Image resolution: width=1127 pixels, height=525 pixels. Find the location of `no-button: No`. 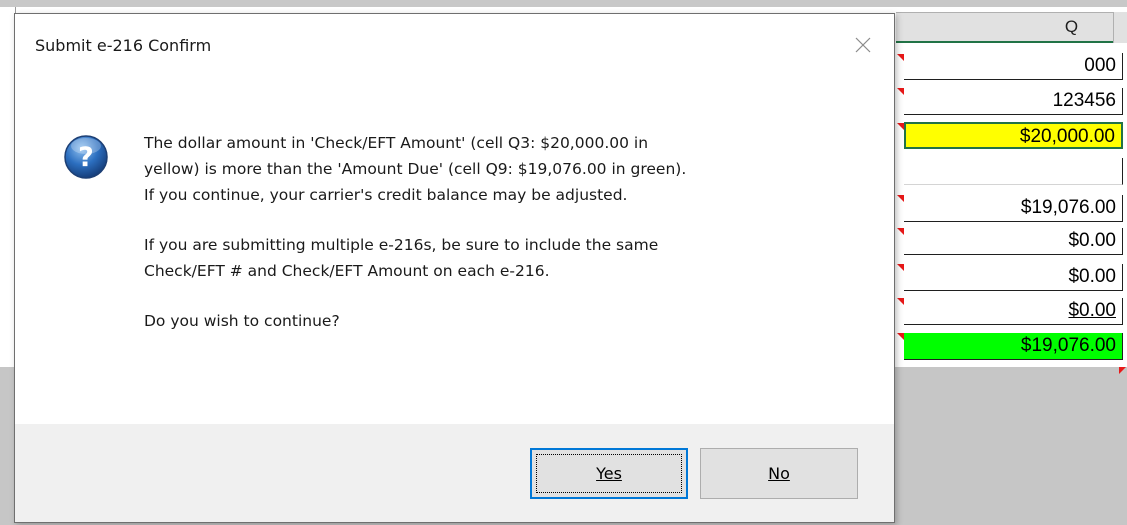

no-button: No is located at coordinates (779, 473).